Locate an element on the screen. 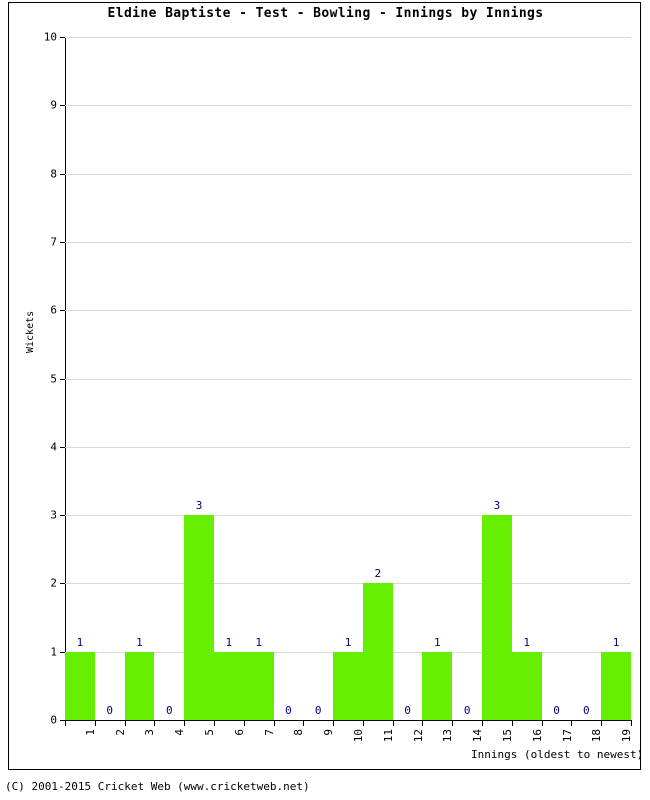 The height and width of the screenshot is (800, 650). x-tick-label: 17 is located at coordinates (567, 736).